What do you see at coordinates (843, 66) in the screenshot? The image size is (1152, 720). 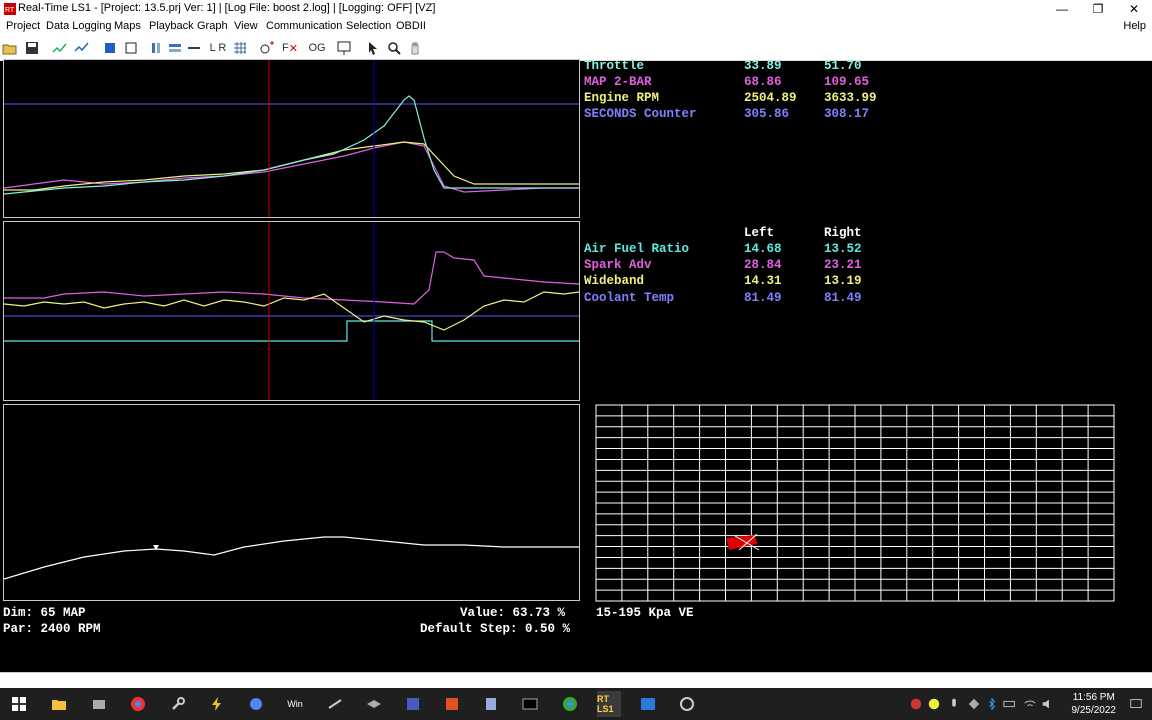 I see `readout-throttle-b: 51.70` at bounding box center [843, 66].